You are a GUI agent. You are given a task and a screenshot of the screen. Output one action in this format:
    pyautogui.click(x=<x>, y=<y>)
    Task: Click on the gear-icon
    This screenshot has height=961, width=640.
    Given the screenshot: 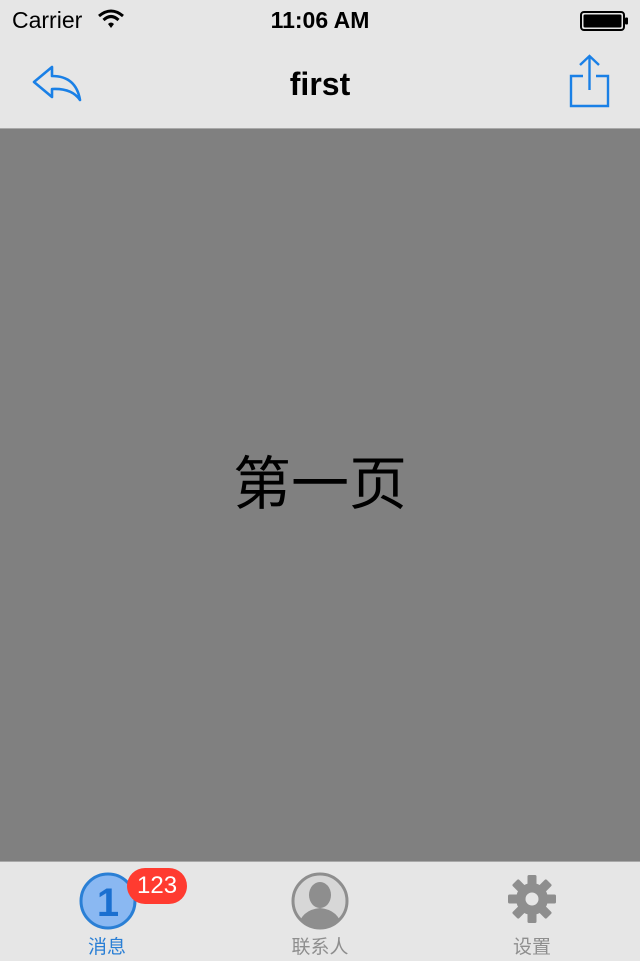 What is the action you would take?
    pyautogui.click(x=532, y=899)
    